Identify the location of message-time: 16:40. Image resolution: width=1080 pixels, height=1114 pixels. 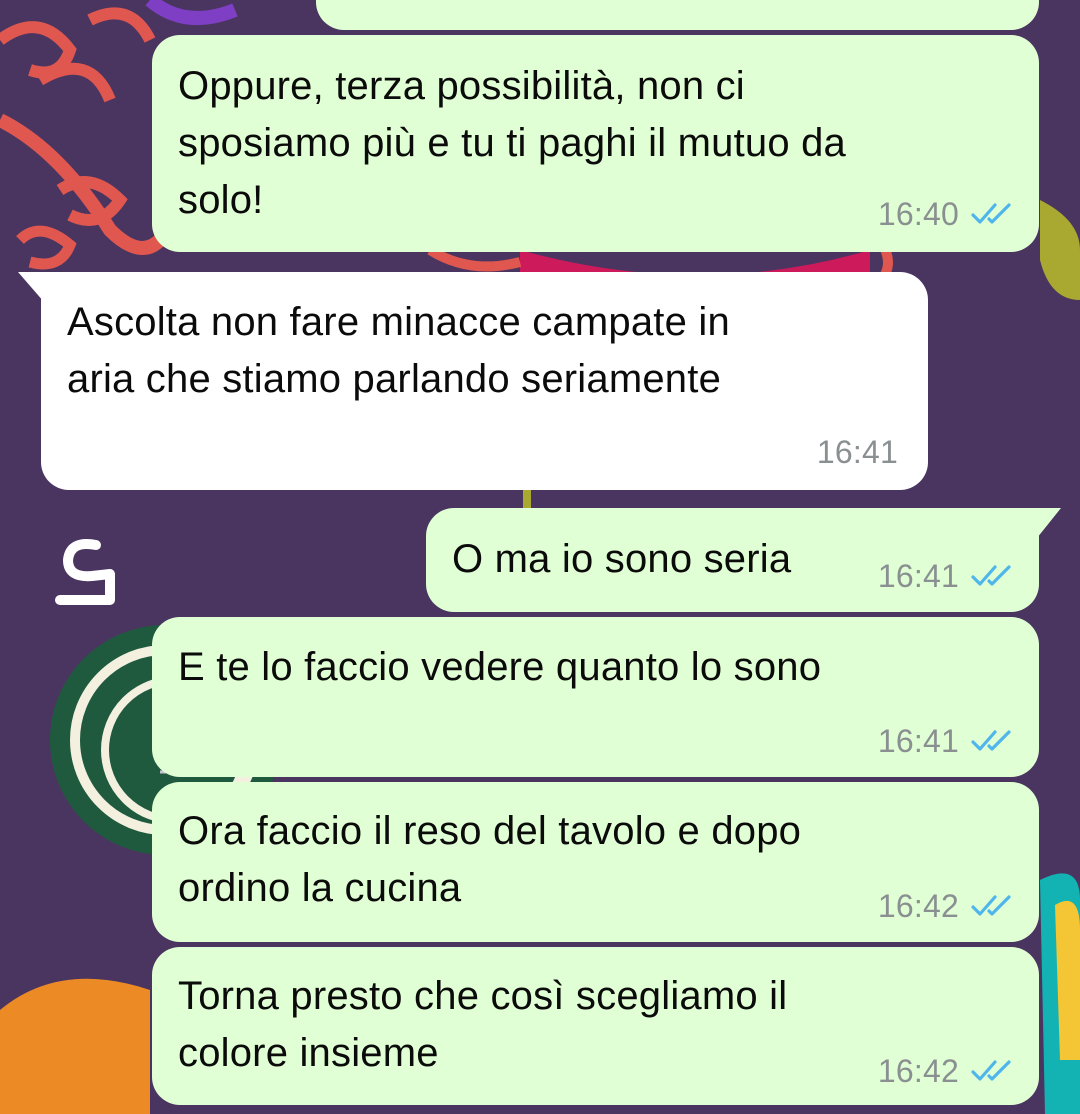
(918, 214).